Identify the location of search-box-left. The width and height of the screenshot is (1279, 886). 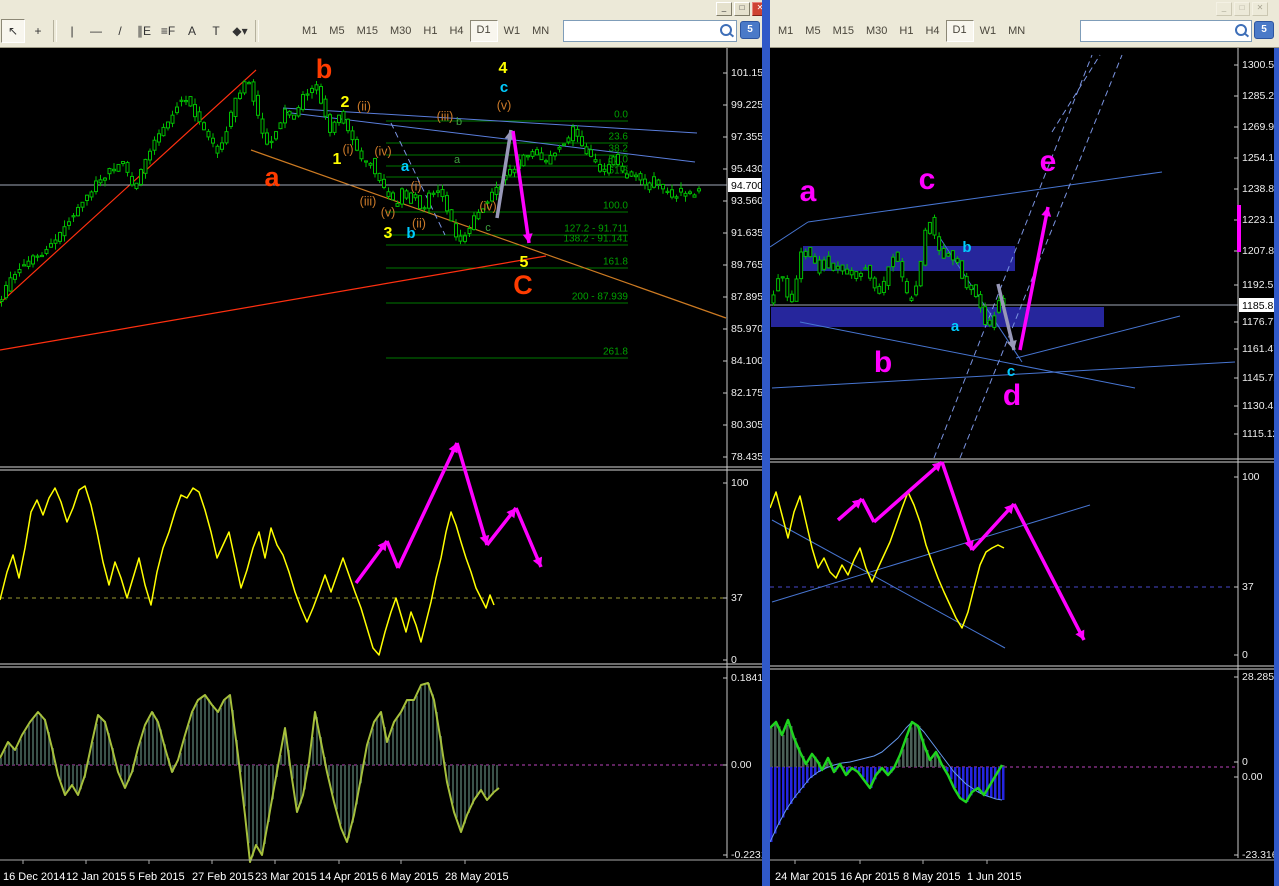
(650, 31).